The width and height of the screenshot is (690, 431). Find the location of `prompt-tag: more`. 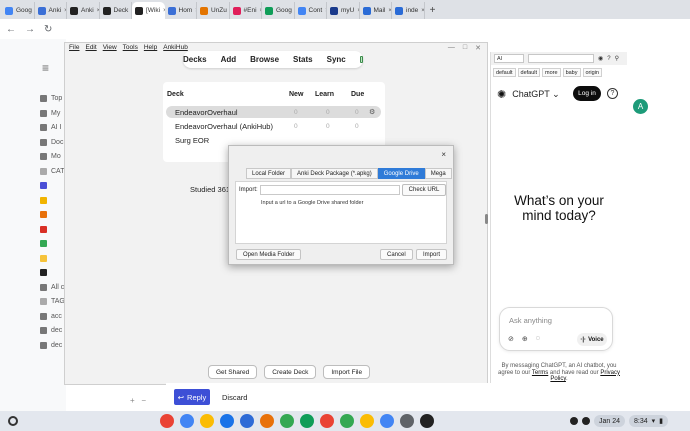

prompt-tag: more is located at coordinates (551, 72).